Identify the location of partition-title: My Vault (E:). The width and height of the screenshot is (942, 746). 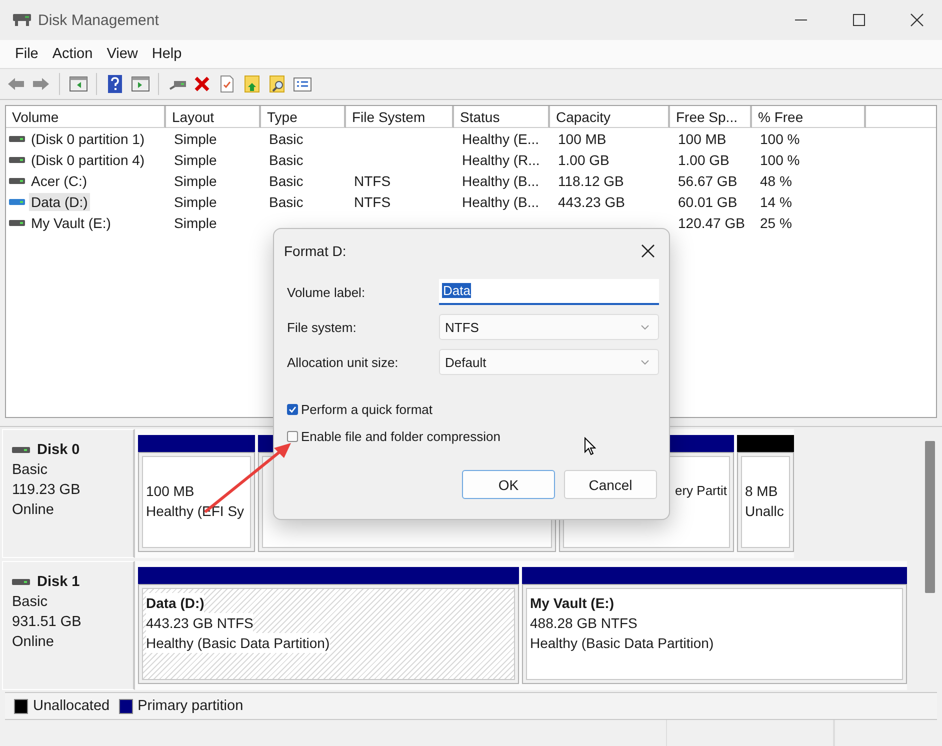
(572, 603).